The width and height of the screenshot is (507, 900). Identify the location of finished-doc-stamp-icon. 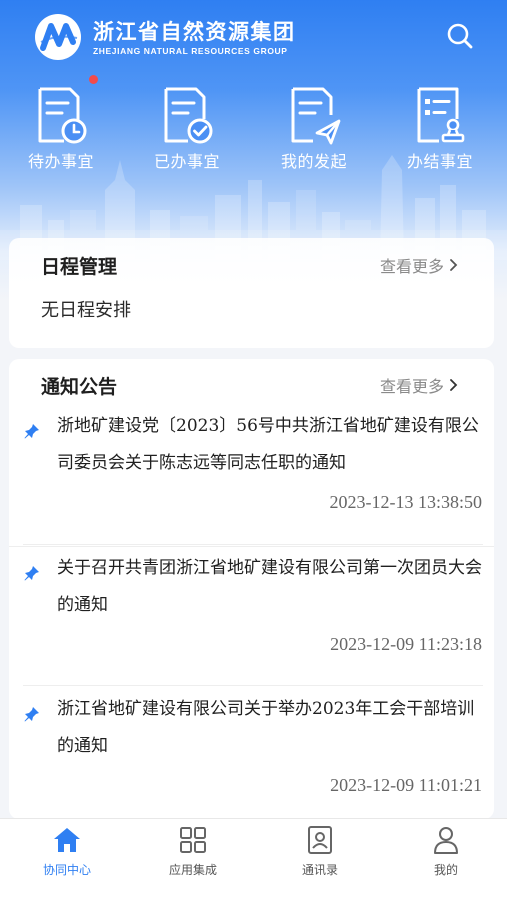
(441, 115).